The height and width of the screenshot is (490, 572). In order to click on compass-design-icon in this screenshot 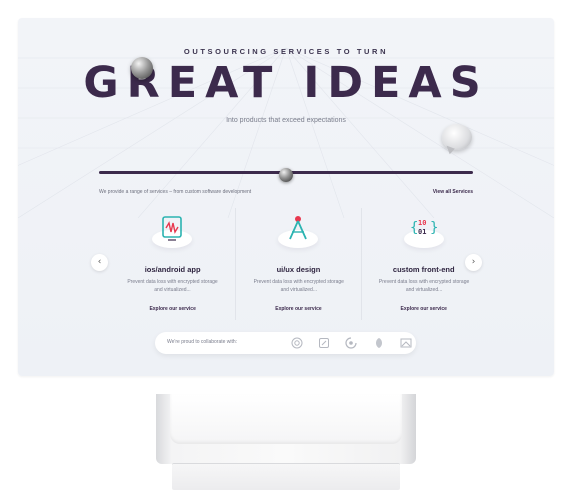, I will do `click(298, 232)`.